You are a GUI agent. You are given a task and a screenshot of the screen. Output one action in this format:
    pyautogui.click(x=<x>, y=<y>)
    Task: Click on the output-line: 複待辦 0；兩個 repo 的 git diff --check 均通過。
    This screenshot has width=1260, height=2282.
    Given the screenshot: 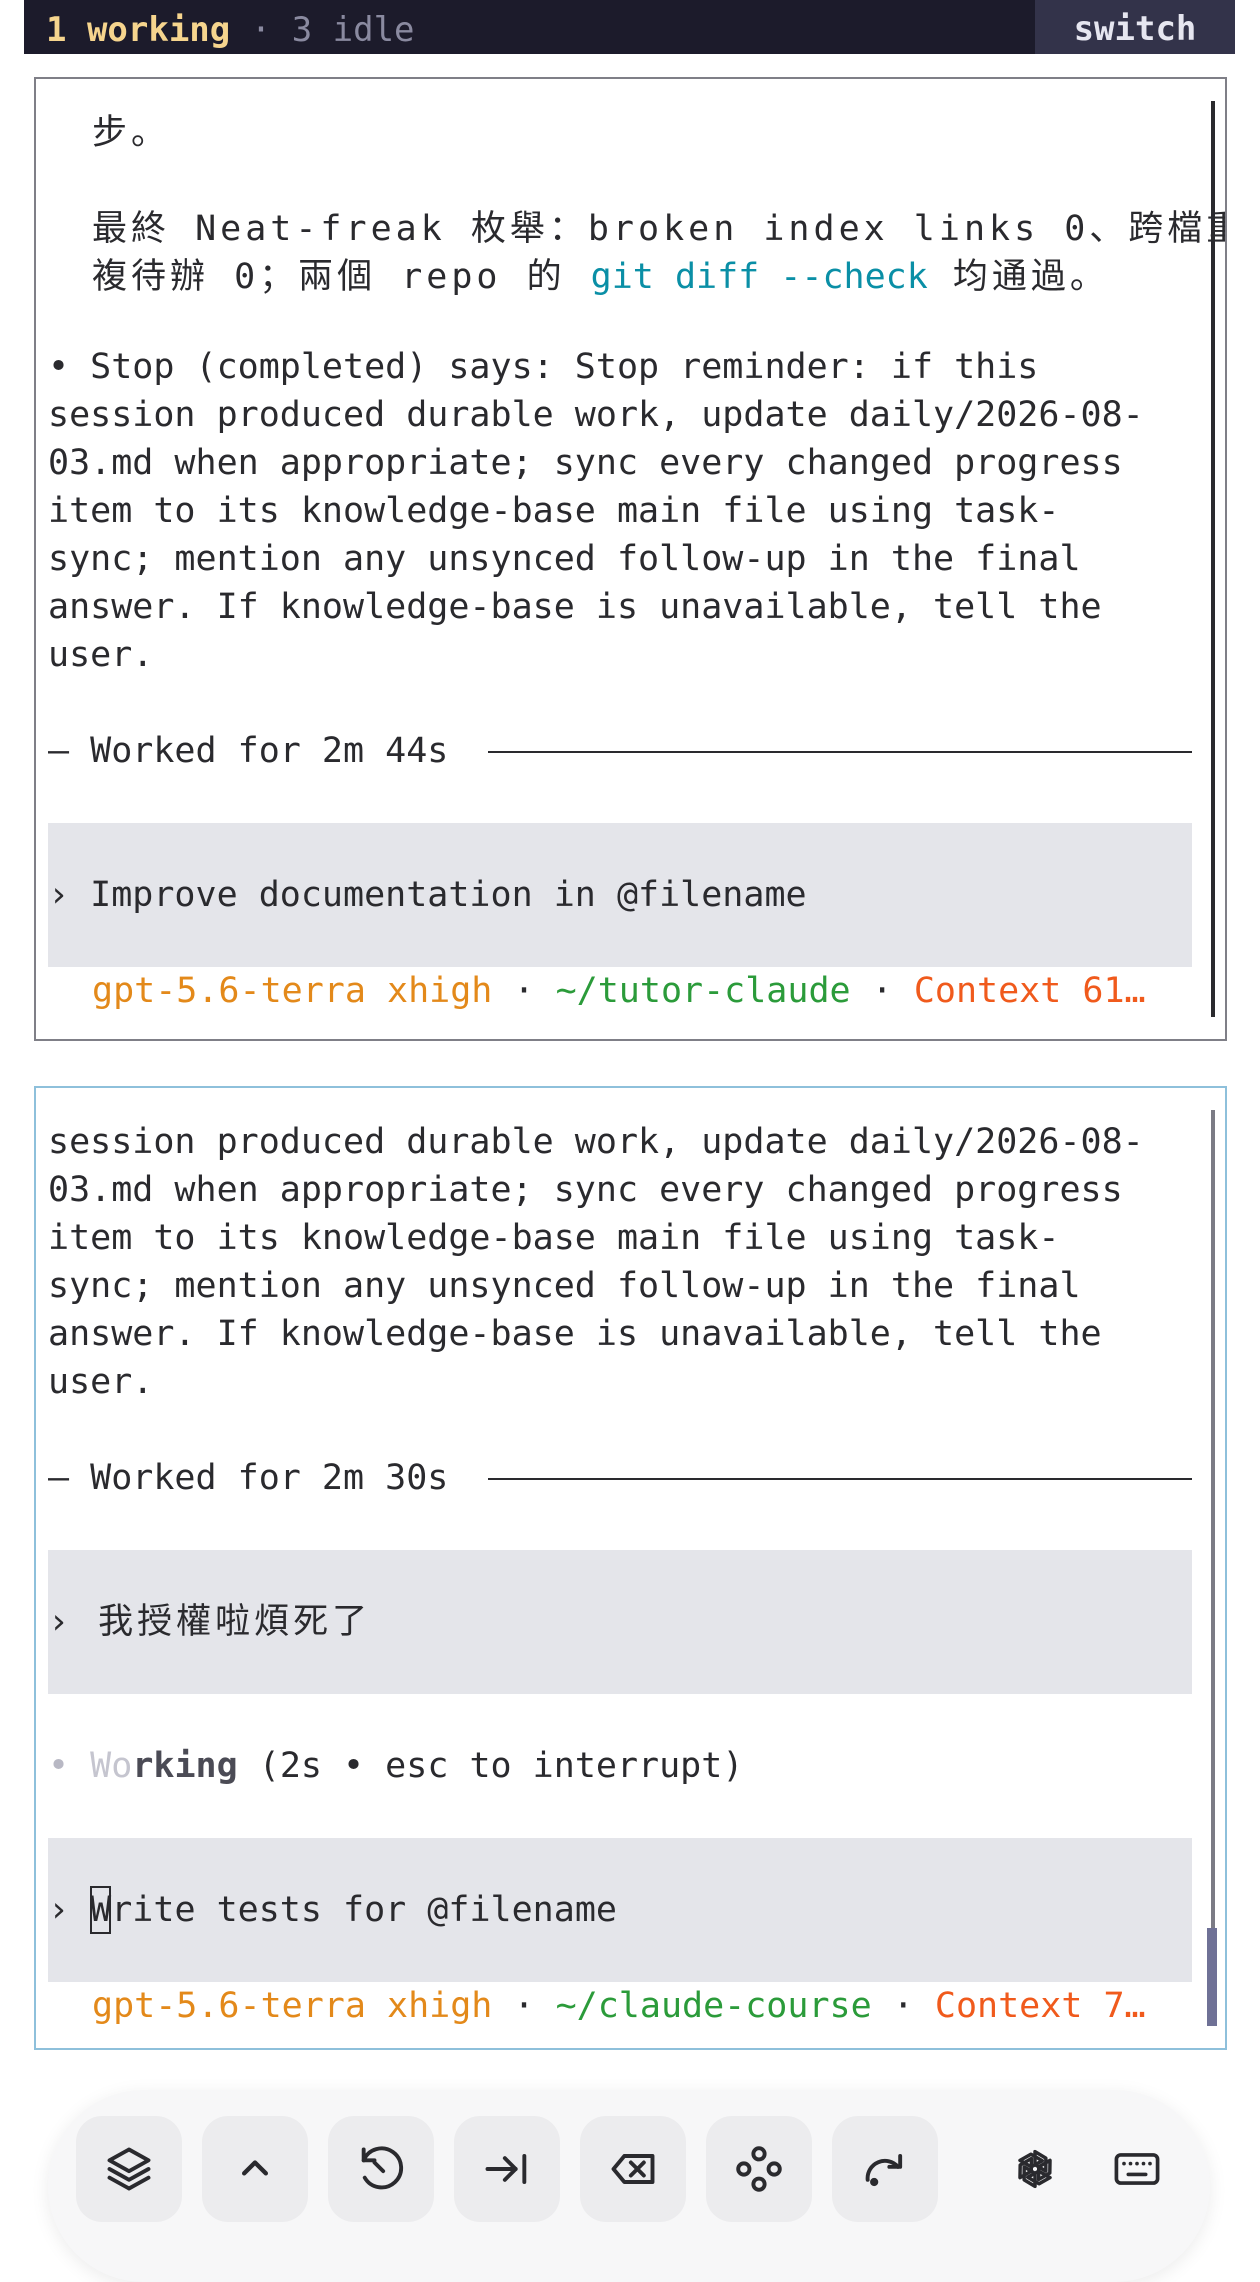 What is the action you would take?
    pyautogui.click(x=658, y=277)
    